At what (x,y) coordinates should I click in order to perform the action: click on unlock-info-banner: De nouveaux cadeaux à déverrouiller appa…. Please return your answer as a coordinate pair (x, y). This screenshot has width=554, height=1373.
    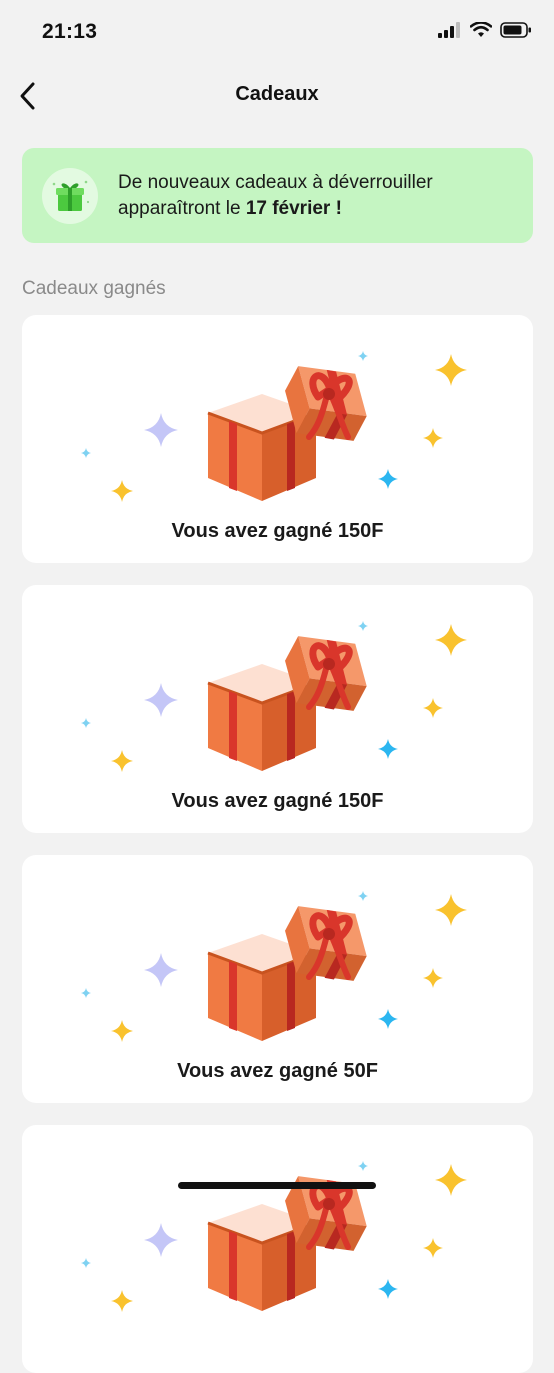
    Looking at the image, I should click on (277, 195).